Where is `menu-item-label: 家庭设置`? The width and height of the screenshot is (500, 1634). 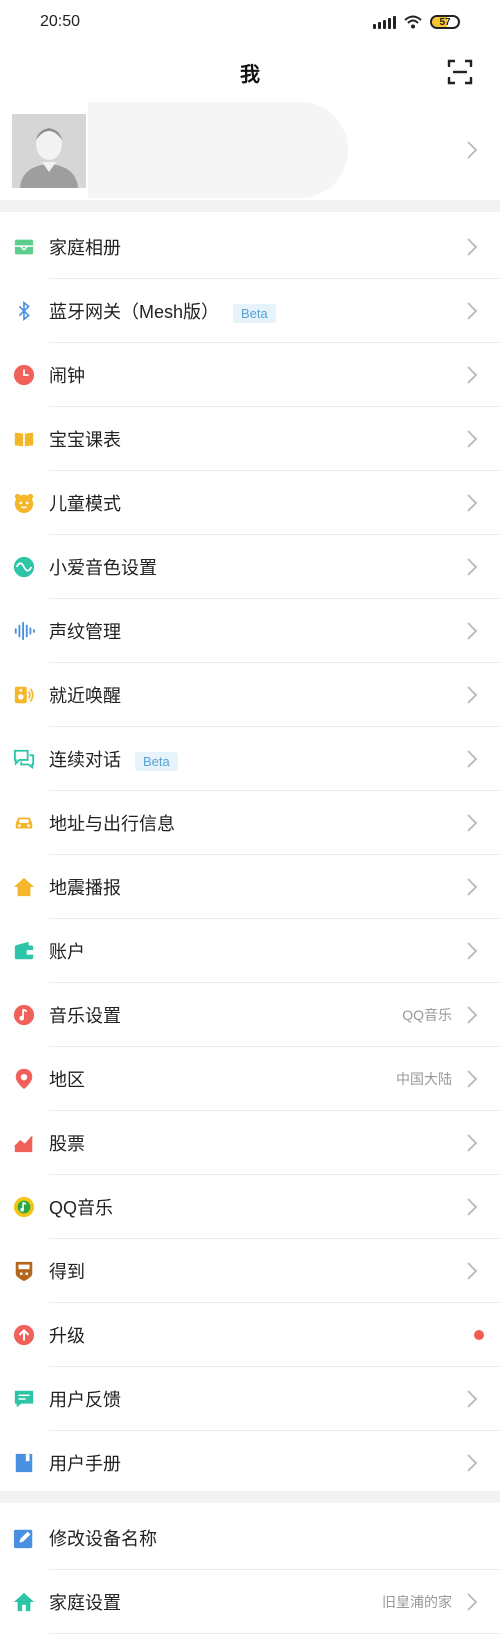 menu-item-label: 家庭设置 is located at coordinates (85, 1602).